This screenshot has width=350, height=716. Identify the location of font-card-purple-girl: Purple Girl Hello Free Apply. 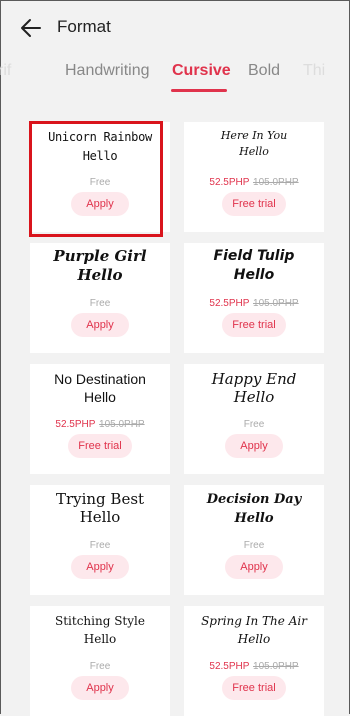
(100, 298).